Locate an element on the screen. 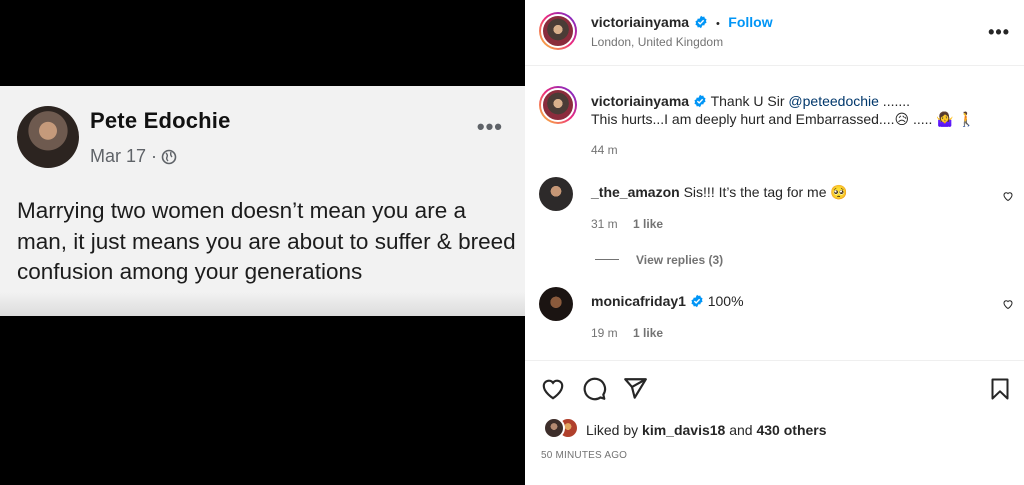  likes-prefix: Liked by is located at coordinates (614, 430).